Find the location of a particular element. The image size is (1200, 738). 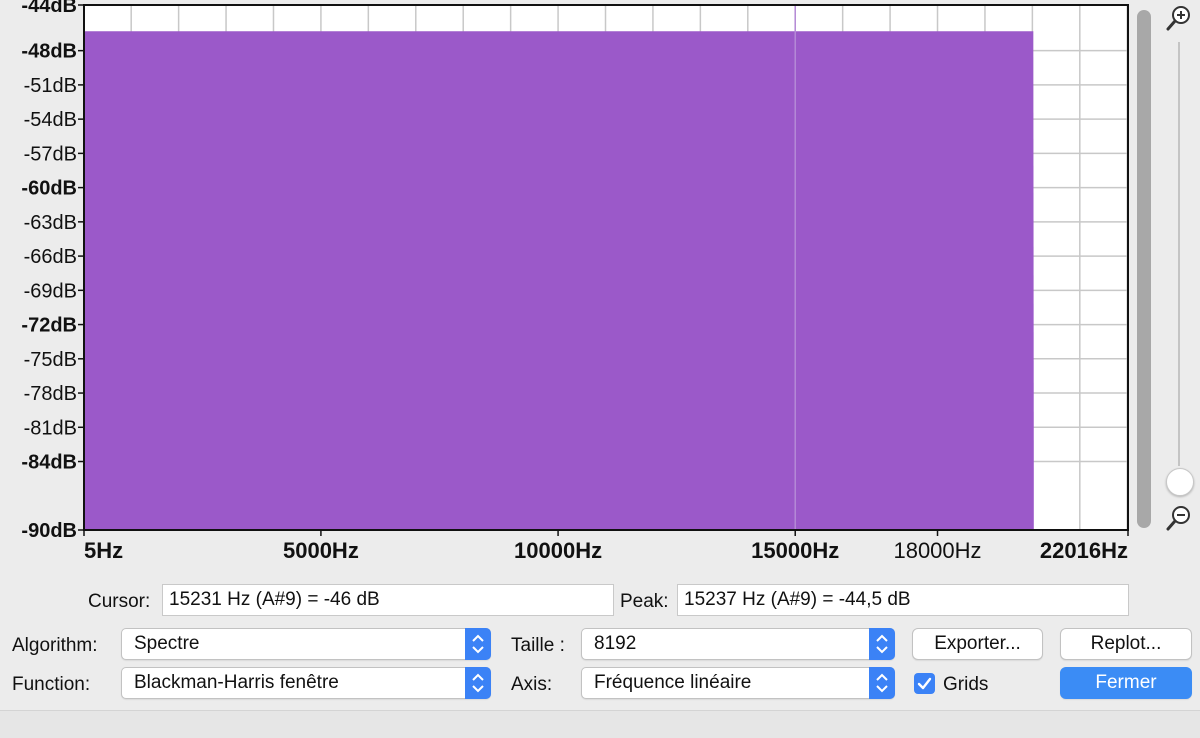

algorithm-label: Algorithm: is located at coordinates (55, 645).